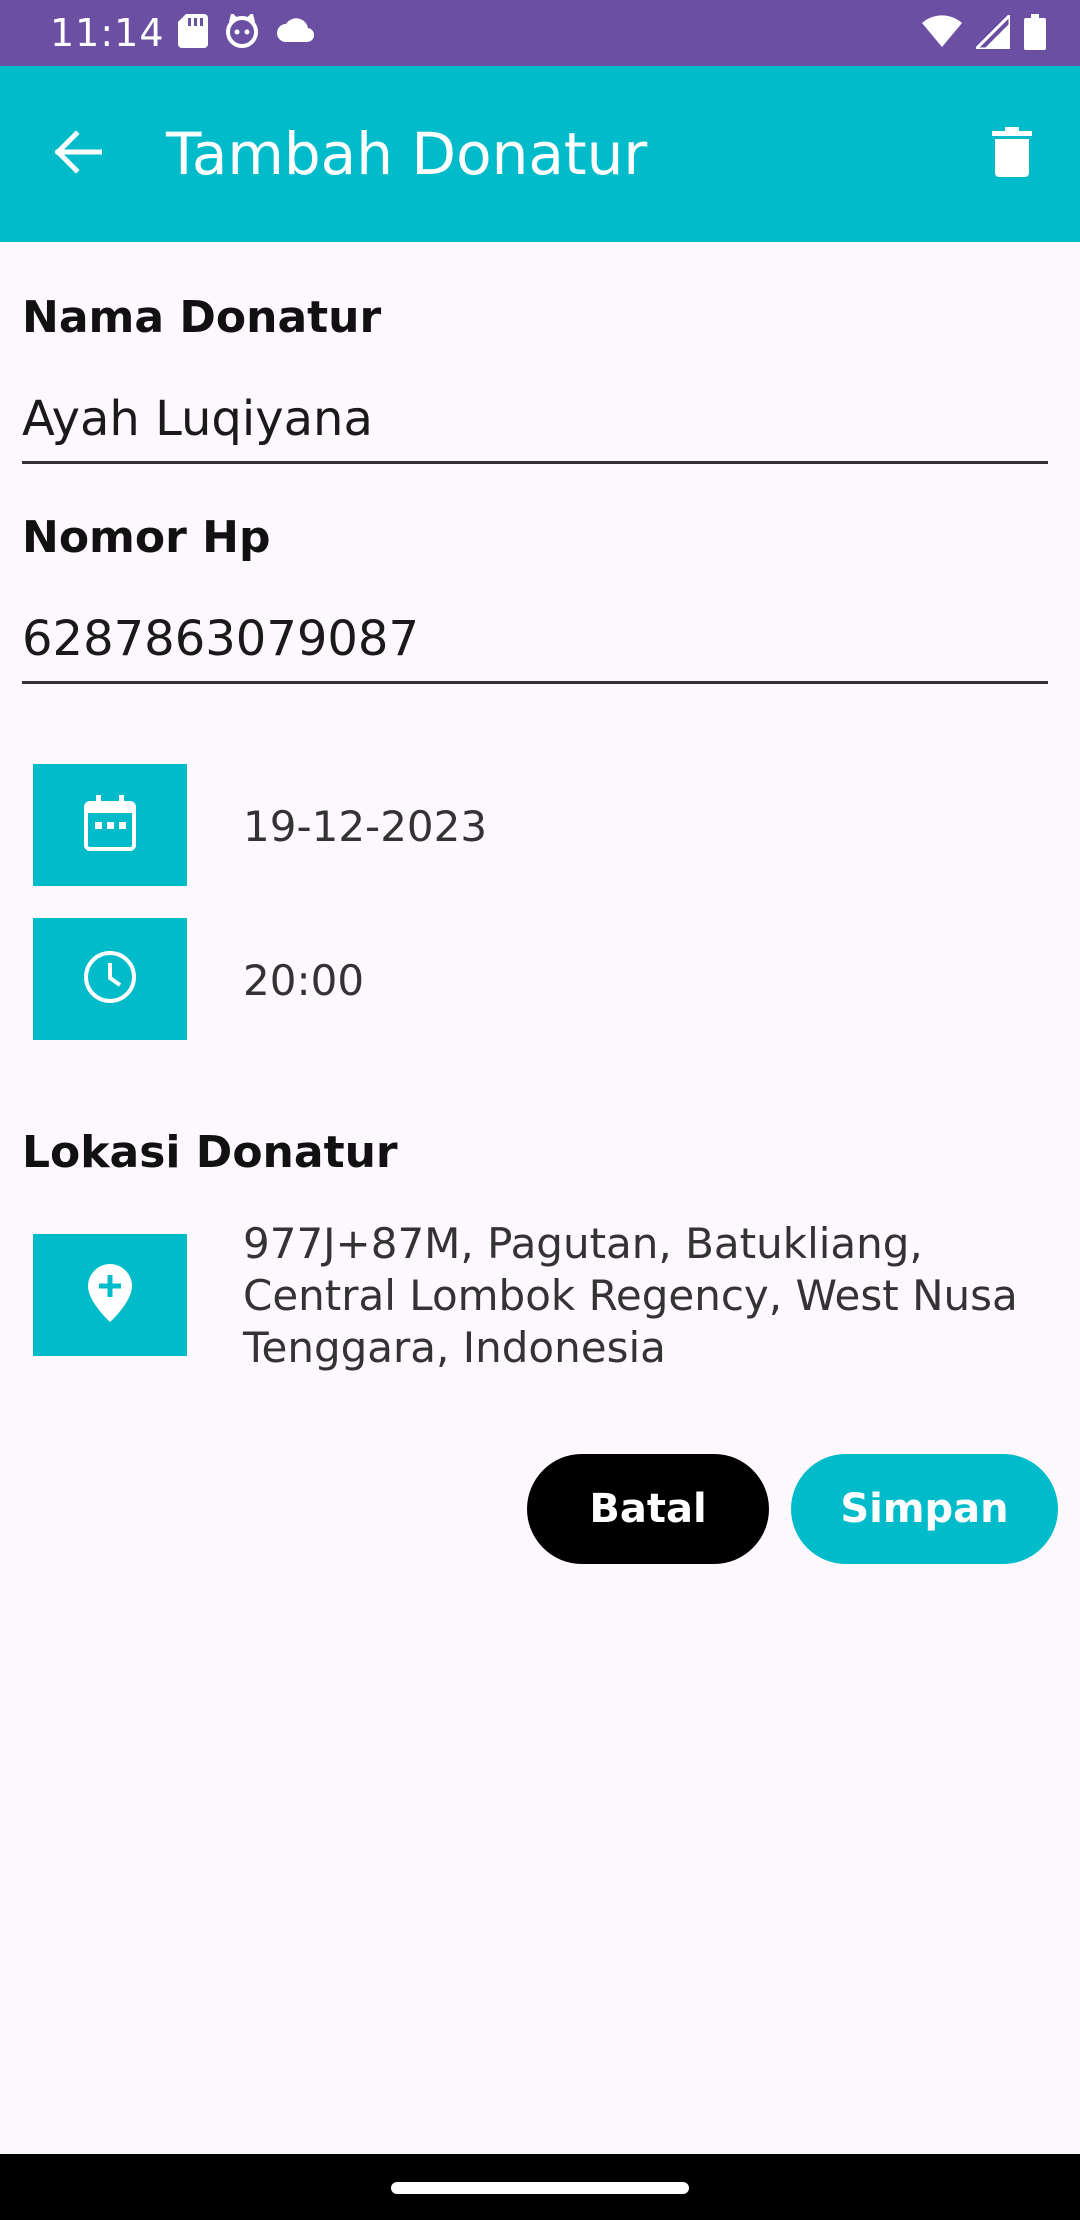  Describe the element at coordinates (407, 154) in the screenshot. I see `page-title: Tambah Donatur` at that location.